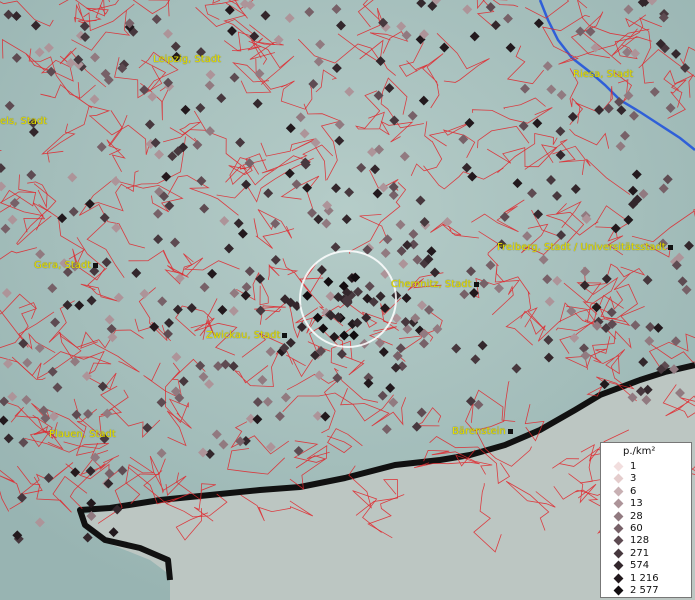 The height and width of the screenshot is (600, 695). Describe the element at coordinates (585, 247) in the screenshot. I see `city-label-freiberg: Freiberg, Stadt / Universitätsstadt` at that location.